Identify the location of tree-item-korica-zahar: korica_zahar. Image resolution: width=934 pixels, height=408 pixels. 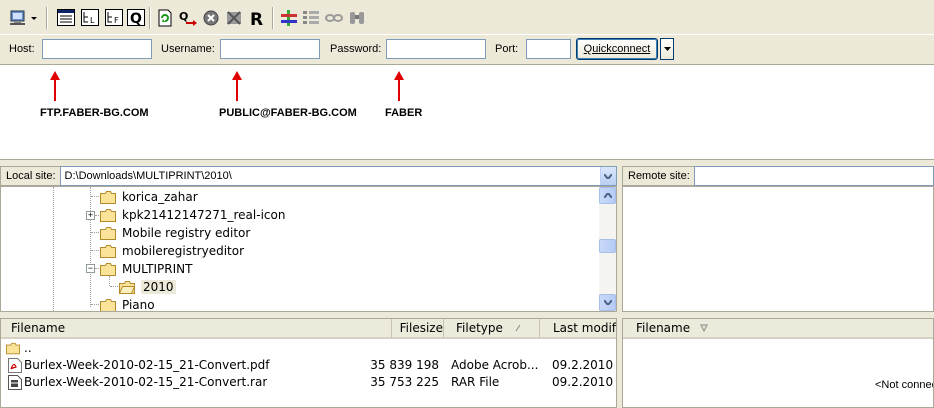
(149, 197).